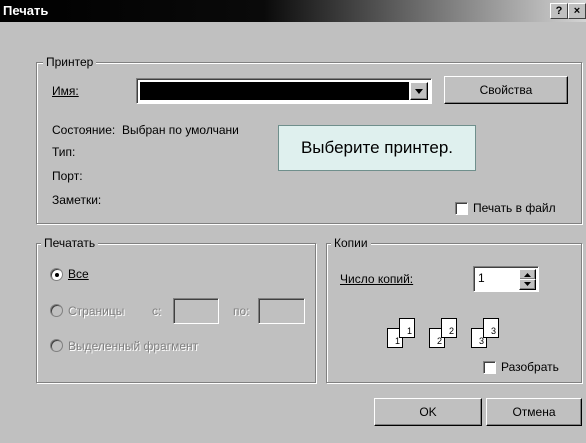 This screenshot has height=443, width=586. Describe the element at coordinates (351, 243) in the screenshot. I see `copies-group-label: Копии` at that location.